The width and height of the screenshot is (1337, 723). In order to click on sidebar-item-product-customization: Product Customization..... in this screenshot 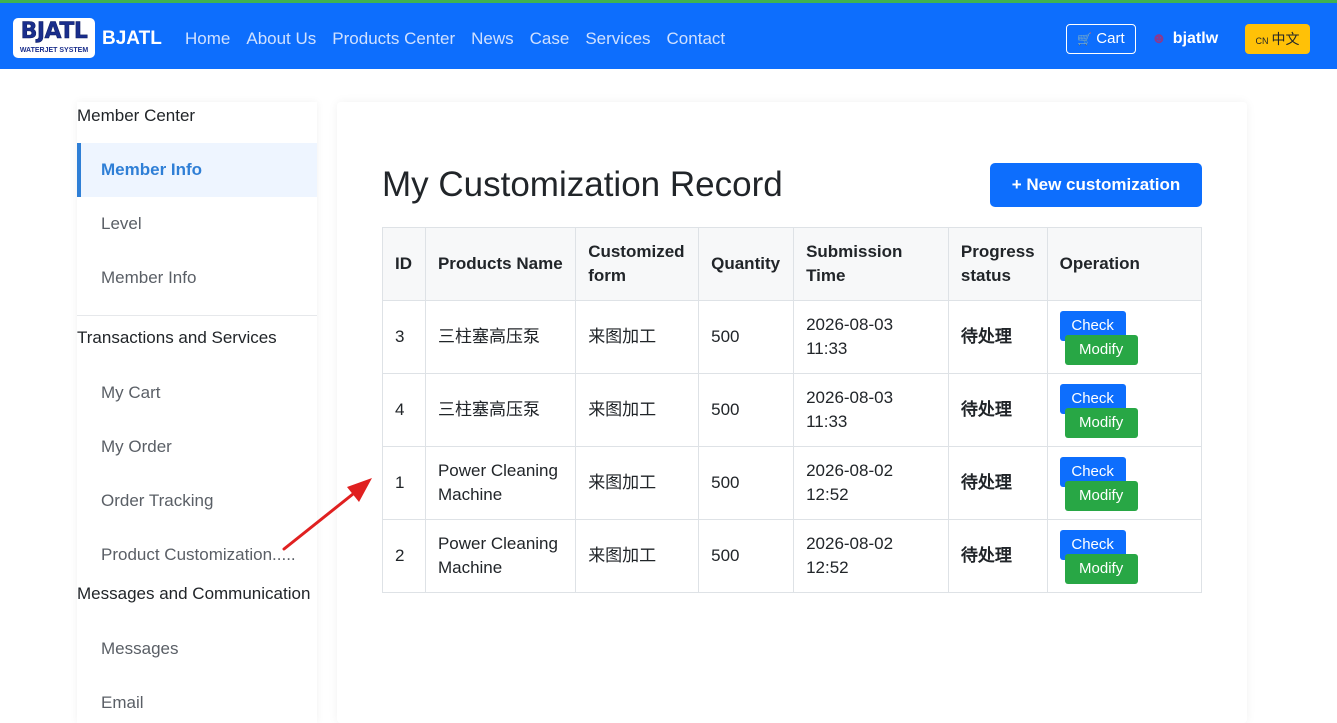, I will do `click(197, 555)`.